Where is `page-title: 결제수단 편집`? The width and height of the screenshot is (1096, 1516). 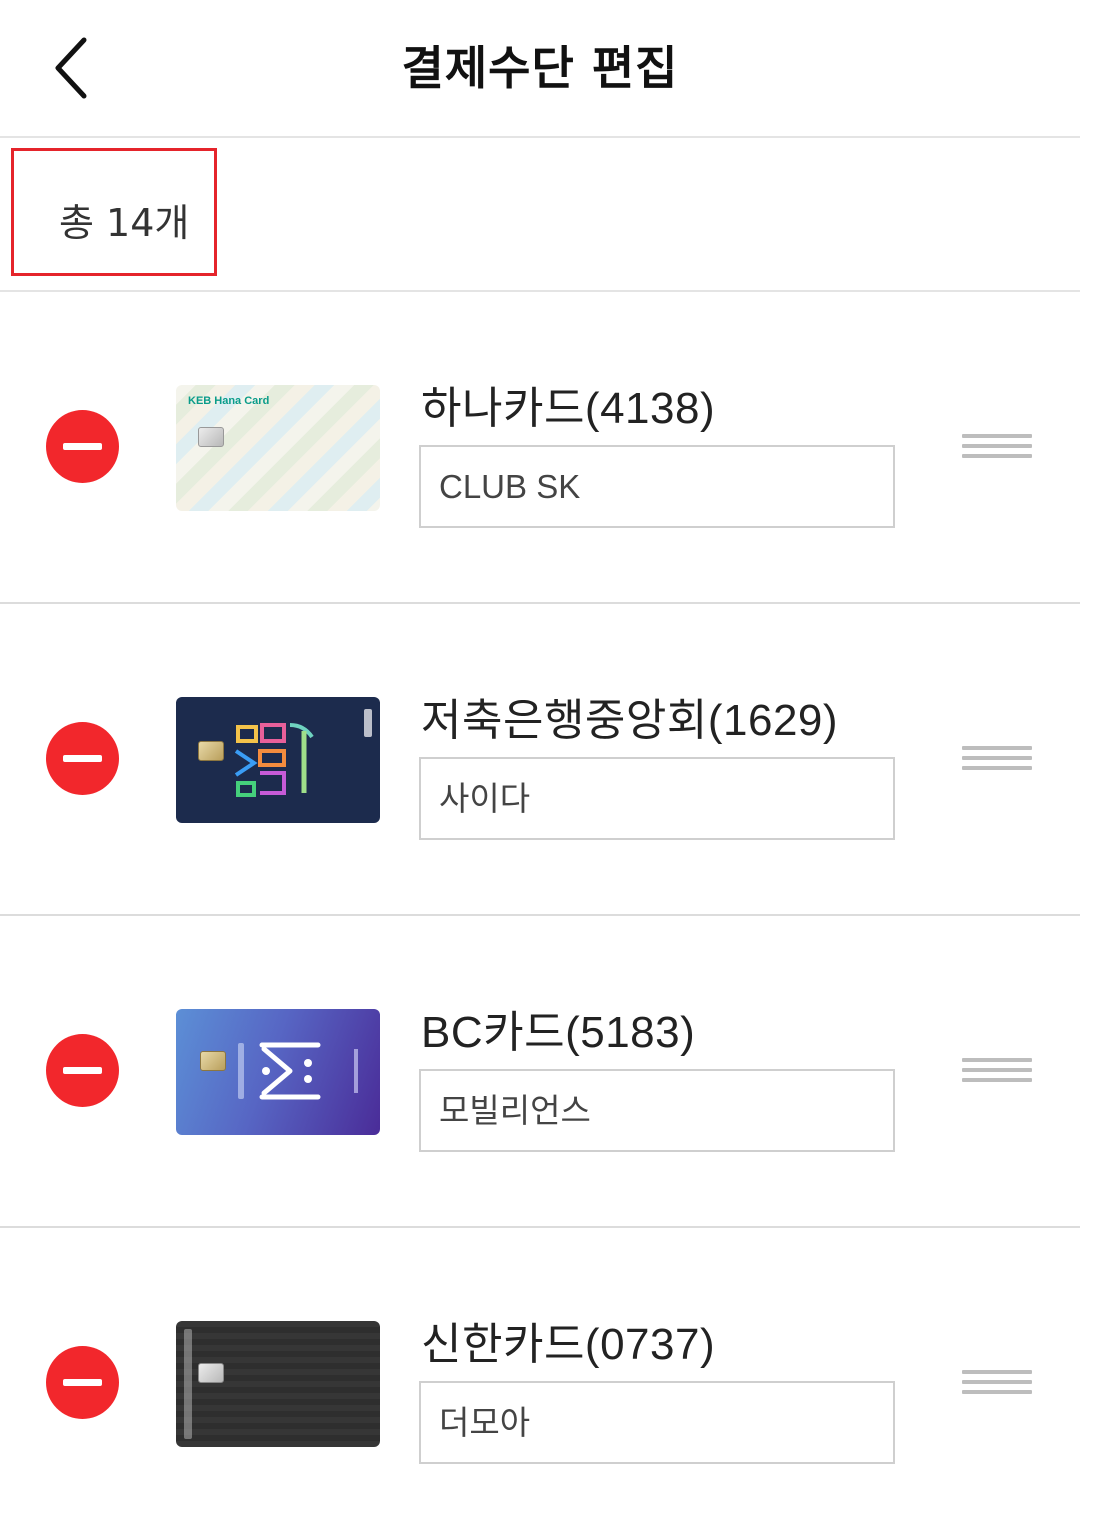
page-title: 결제수단 편집 is located at coordinates (540, 68).